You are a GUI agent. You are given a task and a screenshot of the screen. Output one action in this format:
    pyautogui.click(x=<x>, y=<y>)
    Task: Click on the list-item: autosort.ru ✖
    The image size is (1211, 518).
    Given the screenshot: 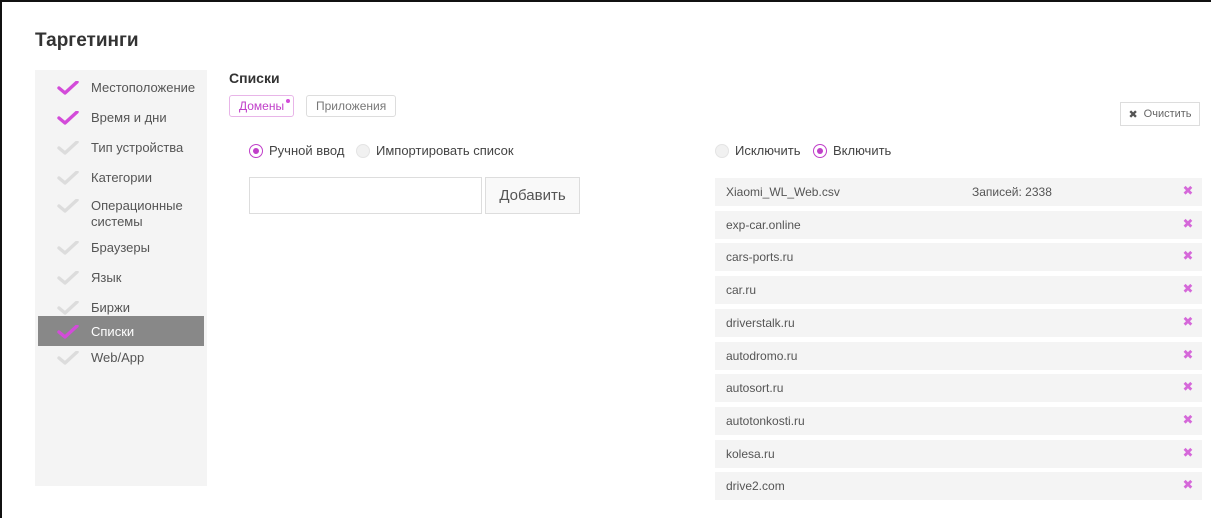 What is the action you would take?
    pyautogui.click(x=958, y=388)
    